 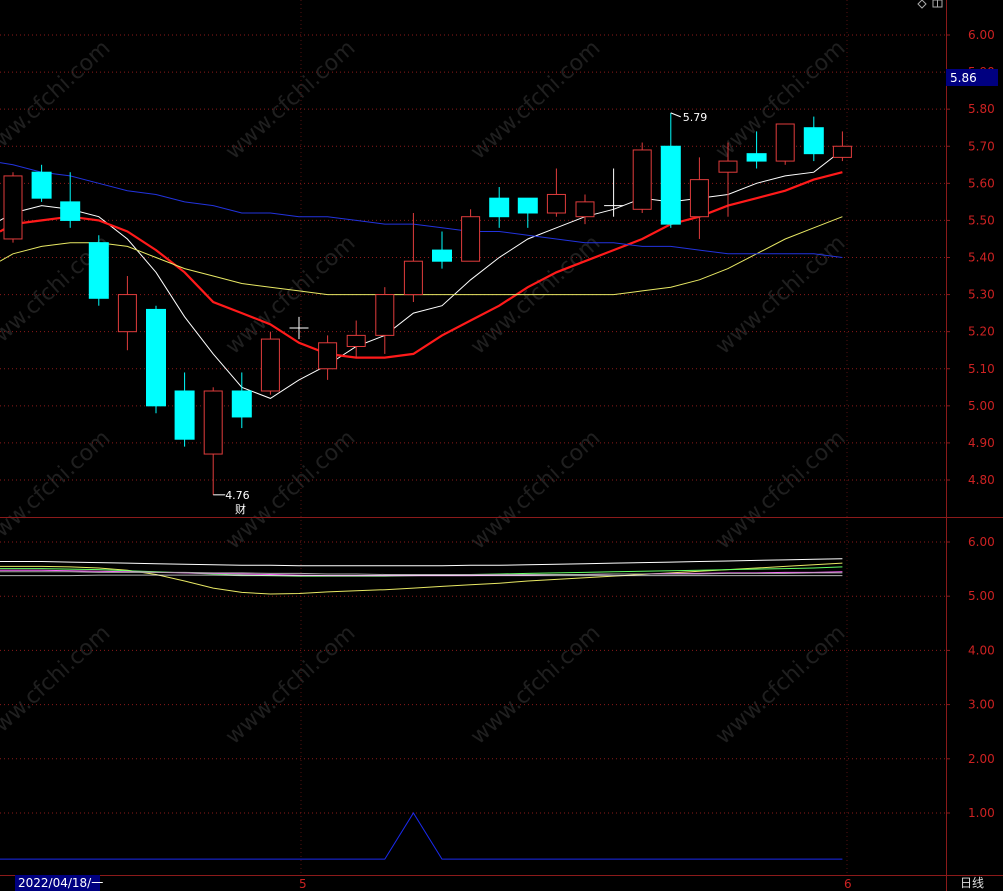 What do you see at coordinates (60, 883) in the screenshot?
I see `date-label: 2022/04/18/一` at bounding box center [60, 883].